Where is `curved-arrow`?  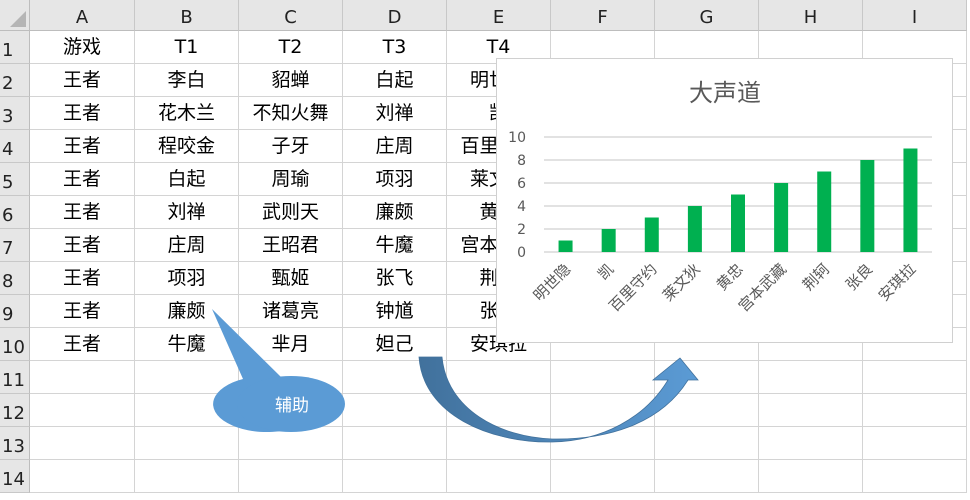
curved-arrow is located at coordinates (558, 399).